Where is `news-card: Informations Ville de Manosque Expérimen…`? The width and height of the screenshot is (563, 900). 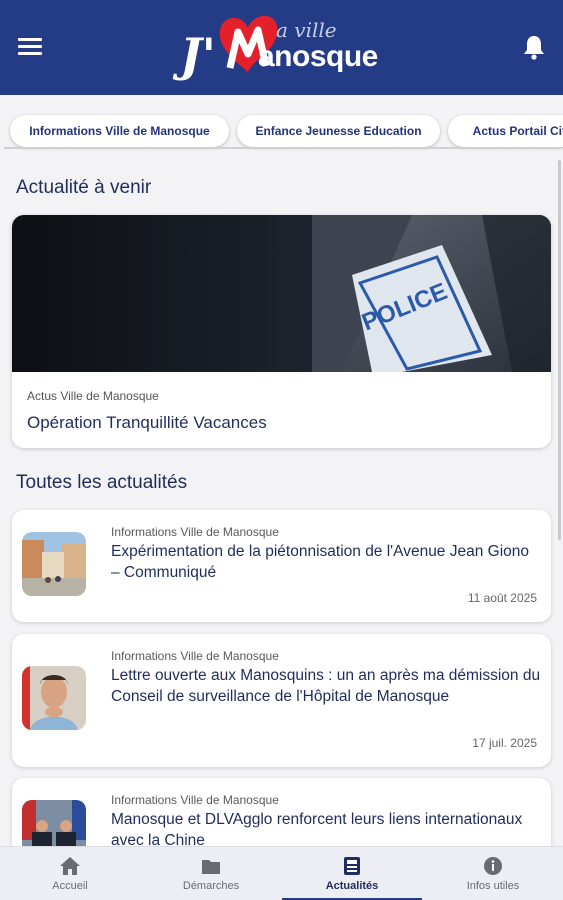 news-card: Informations Ville de Manosque Expérimen… is located at coordinates (281, 566).